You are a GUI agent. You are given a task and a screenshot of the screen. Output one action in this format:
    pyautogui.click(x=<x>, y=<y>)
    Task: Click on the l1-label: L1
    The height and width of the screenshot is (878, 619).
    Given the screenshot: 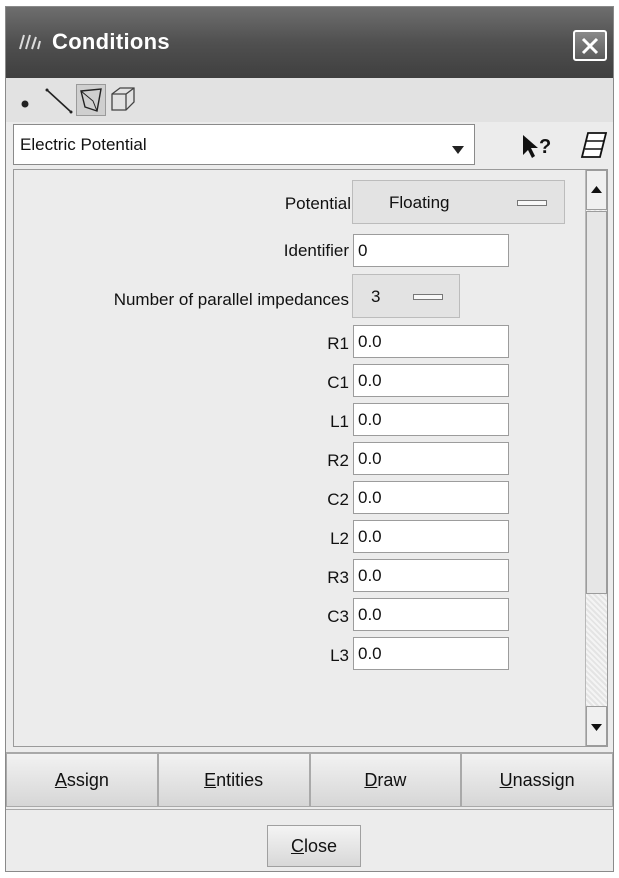 What is the action you would take?
    pyautogui.click(x=339, y=421)
    